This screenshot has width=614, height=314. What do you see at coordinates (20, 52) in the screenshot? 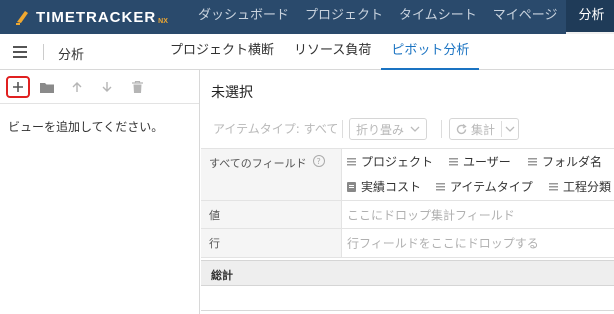
I see `hamburger-menu-icon` at bounding box center [20, 52].